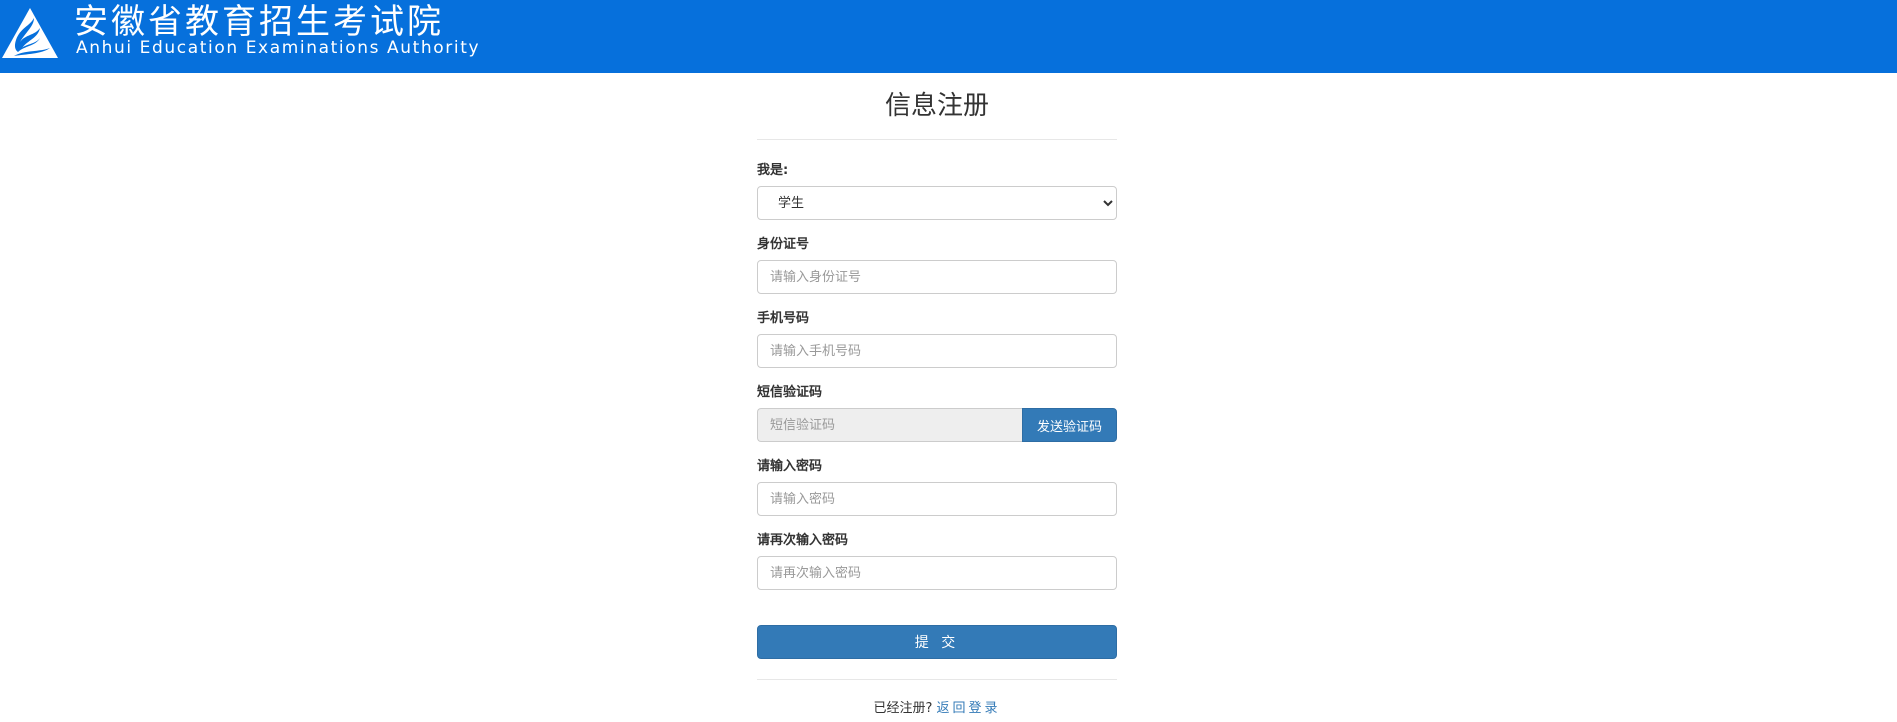 The height and width of the screenshot is (722, 1897). Describe the element at coordinates (30, 33) in the screenshot. I see `aeea-logo-icon` at that location.